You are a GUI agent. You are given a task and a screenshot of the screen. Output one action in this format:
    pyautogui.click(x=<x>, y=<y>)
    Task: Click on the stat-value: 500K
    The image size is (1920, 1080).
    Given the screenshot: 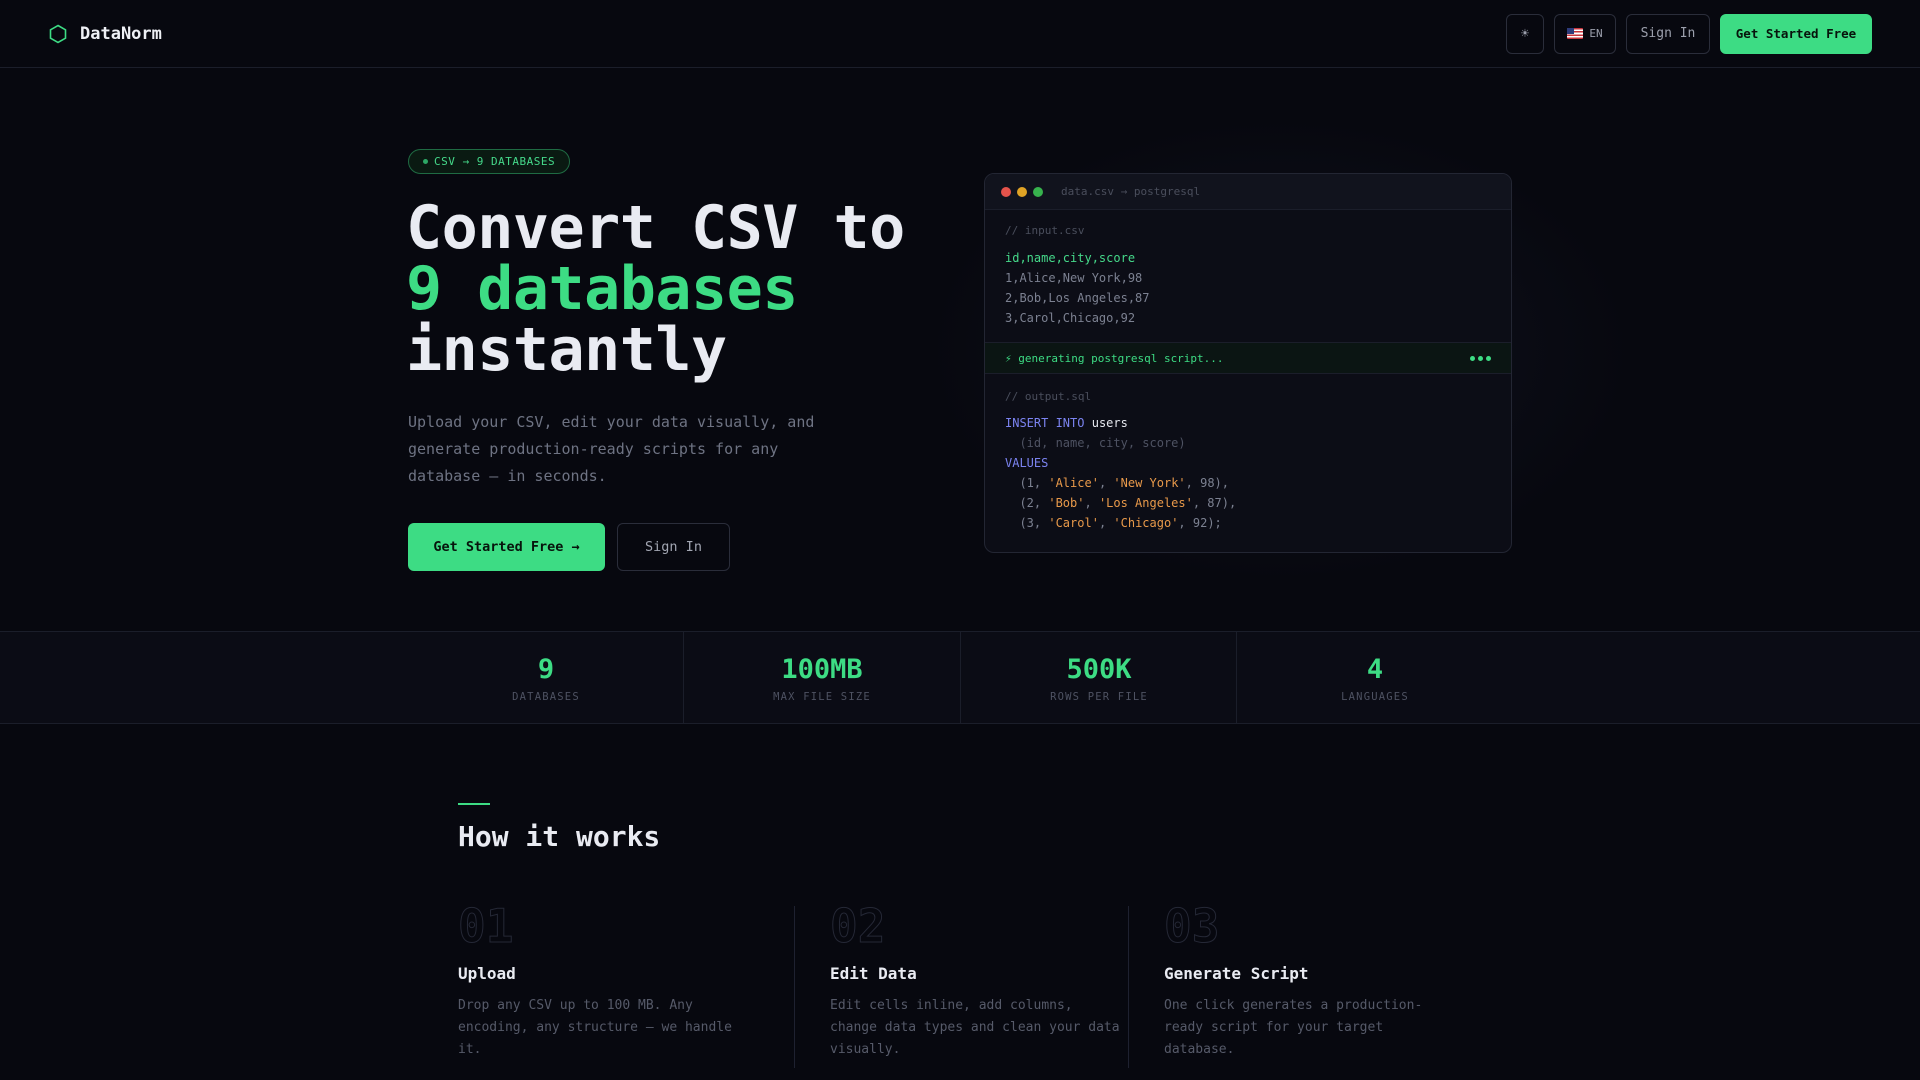 What is the action you would take?
    pyautogui.click(x=1099, y=669)
    